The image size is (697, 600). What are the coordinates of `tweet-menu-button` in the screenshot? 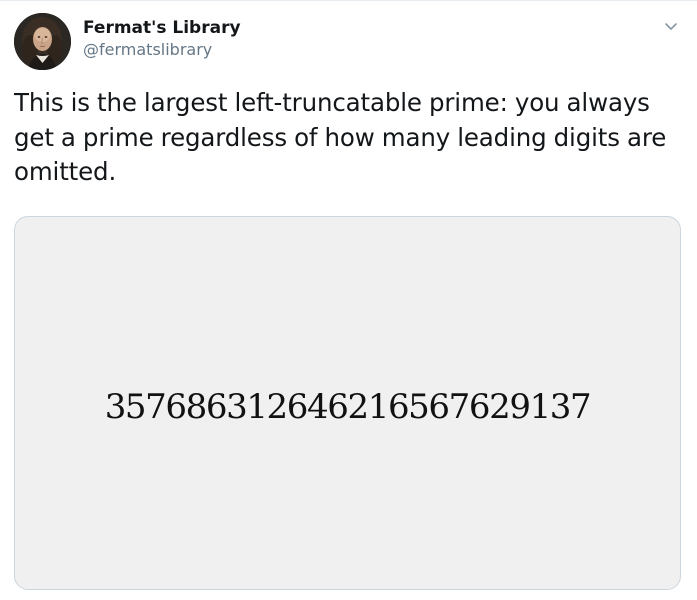 It's located at (671, 26).